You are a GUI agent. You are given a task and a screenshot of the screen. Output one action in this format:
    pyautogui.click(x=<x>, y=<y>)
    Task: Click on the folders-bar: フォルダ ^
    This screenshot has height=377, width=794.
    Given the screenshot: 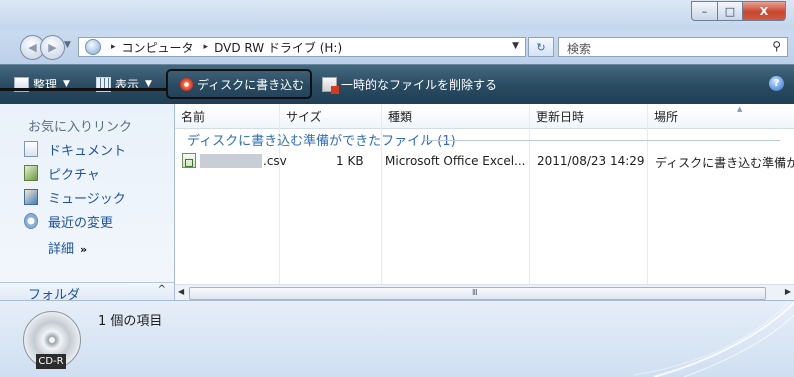 What is the action you would take?
    pyautogui.click(x=87, y=292)
    